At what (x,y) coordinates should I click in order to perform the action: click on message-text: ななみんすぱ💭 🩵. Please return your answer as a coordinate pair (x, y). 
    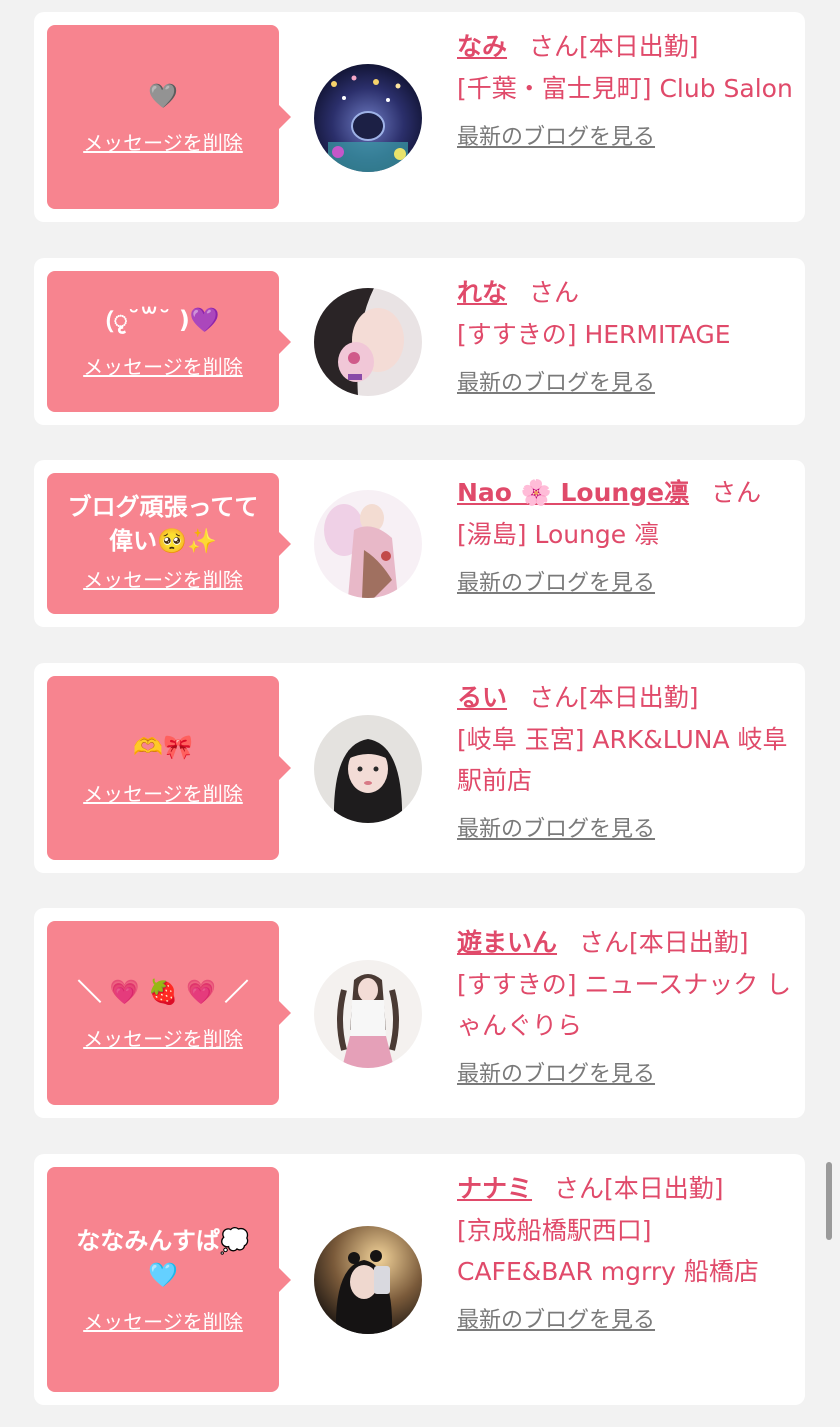
    Looking at the image, I should click on (163, 1258).